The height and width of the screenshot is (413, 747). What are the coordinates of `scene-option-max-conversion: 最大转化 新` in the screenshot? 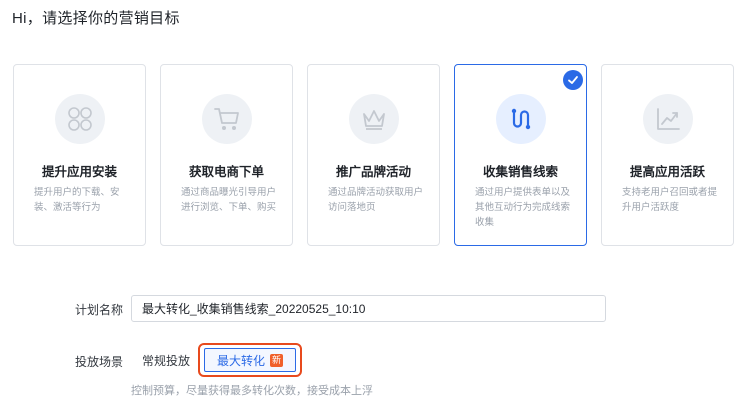 It's located at (250, 360).